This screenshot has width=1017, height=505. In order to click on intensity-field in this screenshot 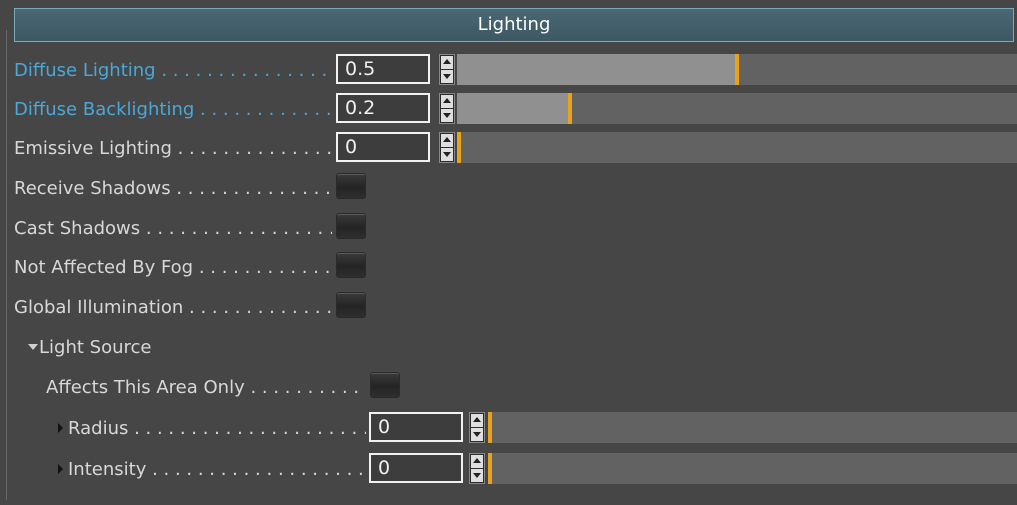, I will do `click(416, 468)`.